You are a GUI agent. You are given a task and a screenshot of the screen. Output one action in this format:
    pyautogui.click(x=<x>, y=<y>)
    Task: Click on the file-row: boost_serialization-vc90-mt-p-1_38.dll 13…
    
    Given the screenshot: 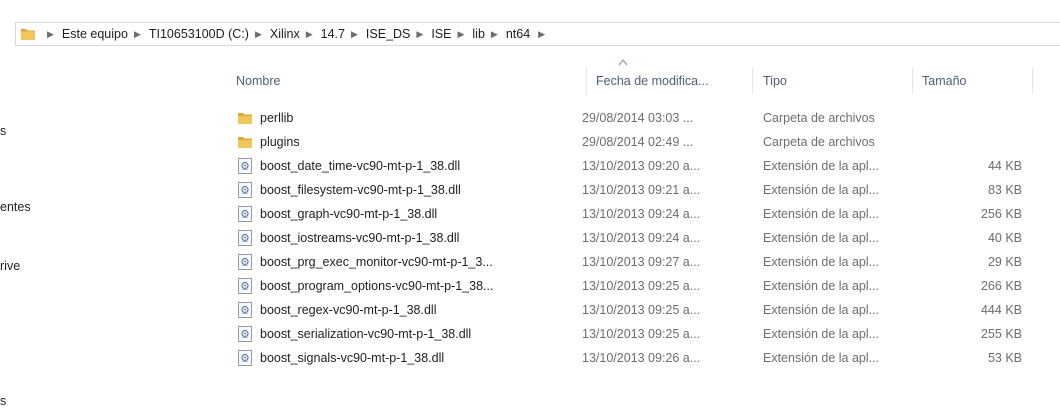 What is the action you would take?
    pyautogui.click(x=645, y=334)
    